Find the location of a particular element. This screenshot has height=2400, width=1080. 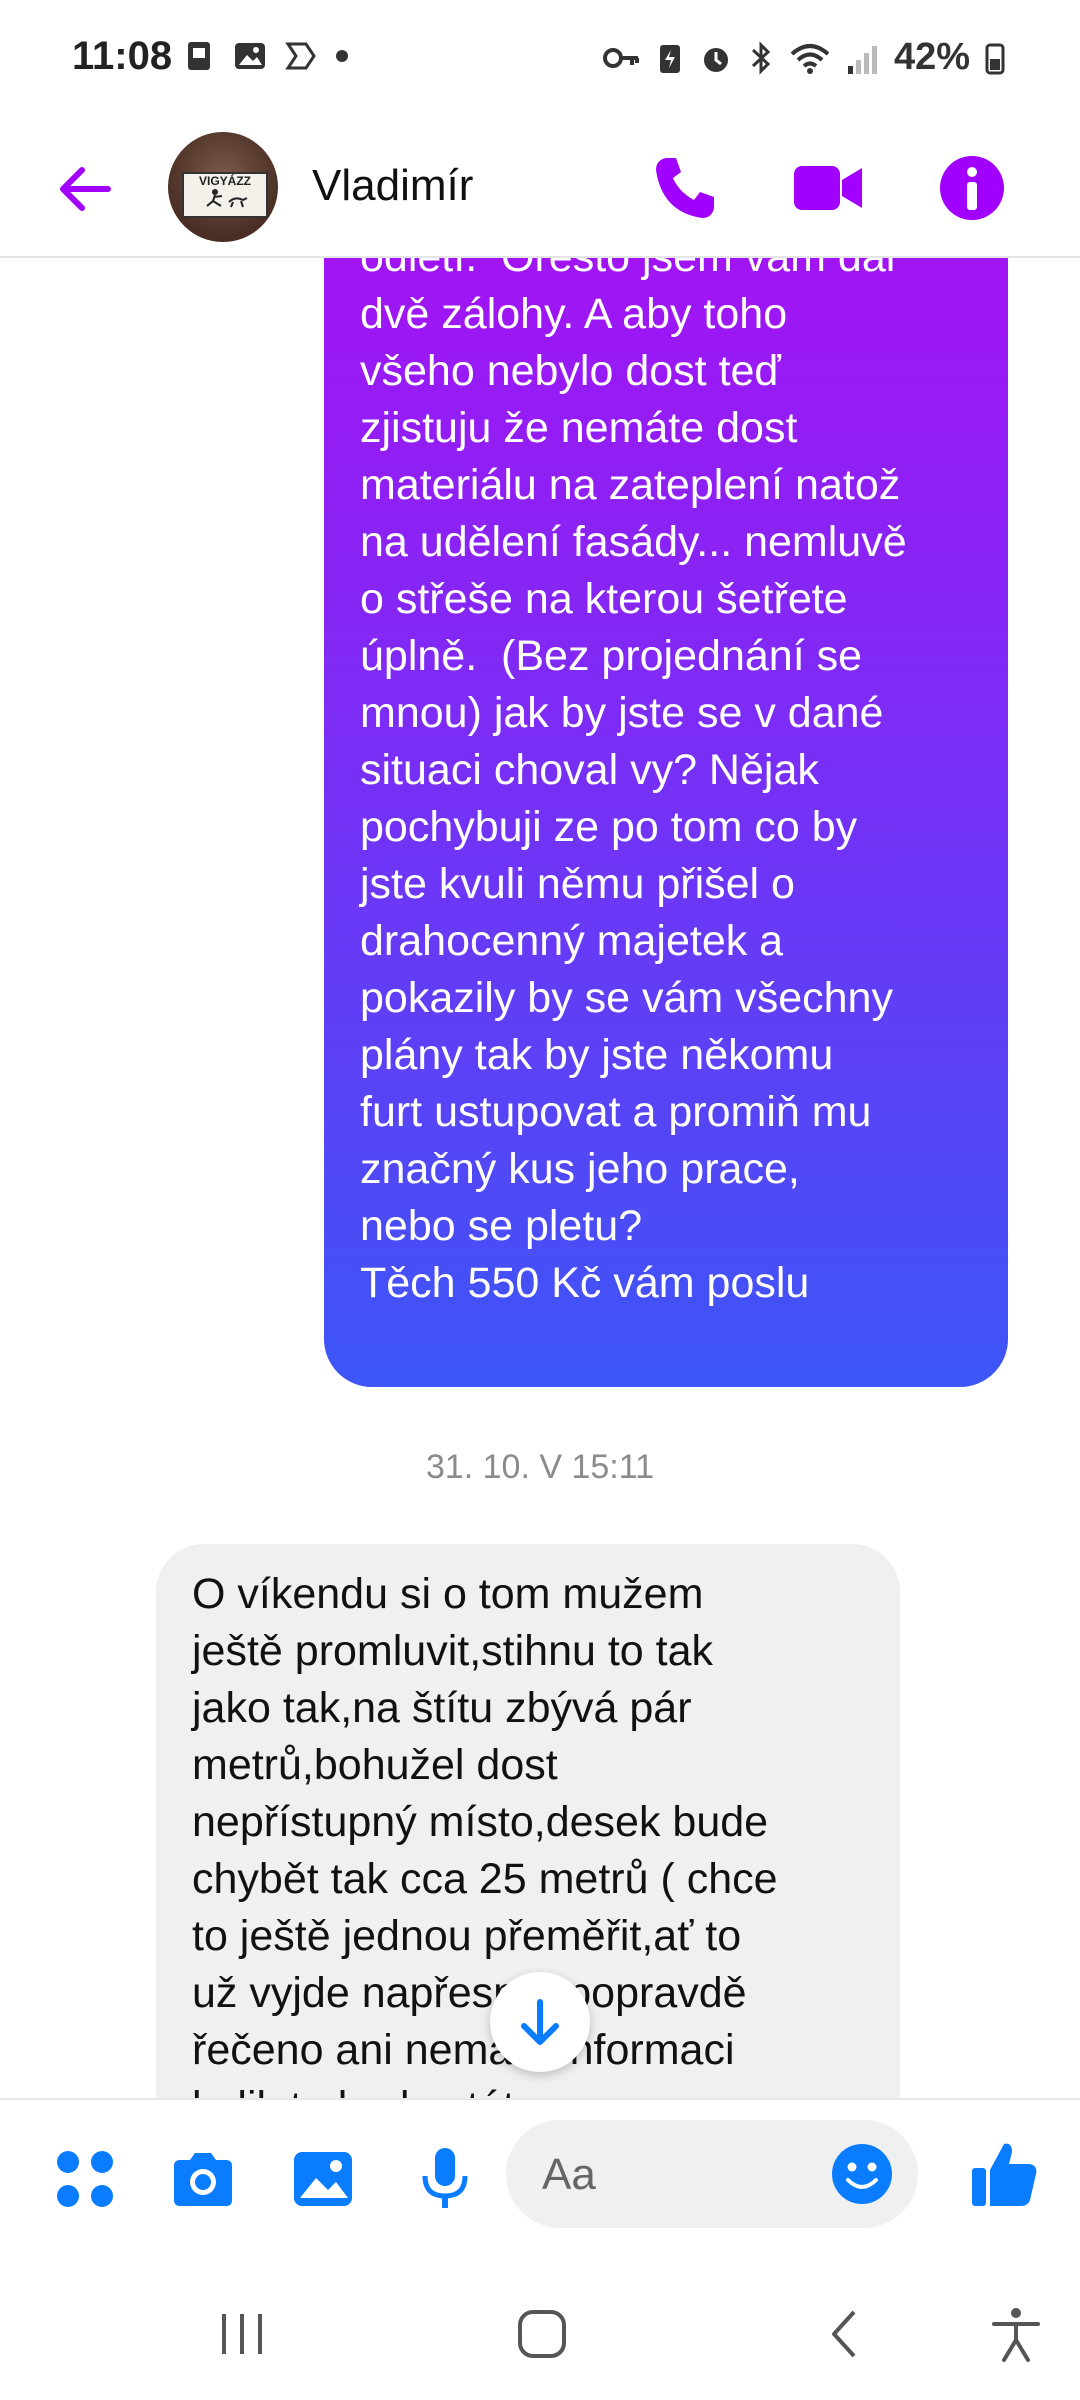

microphone-icon is located at coordinates (445, 2179).